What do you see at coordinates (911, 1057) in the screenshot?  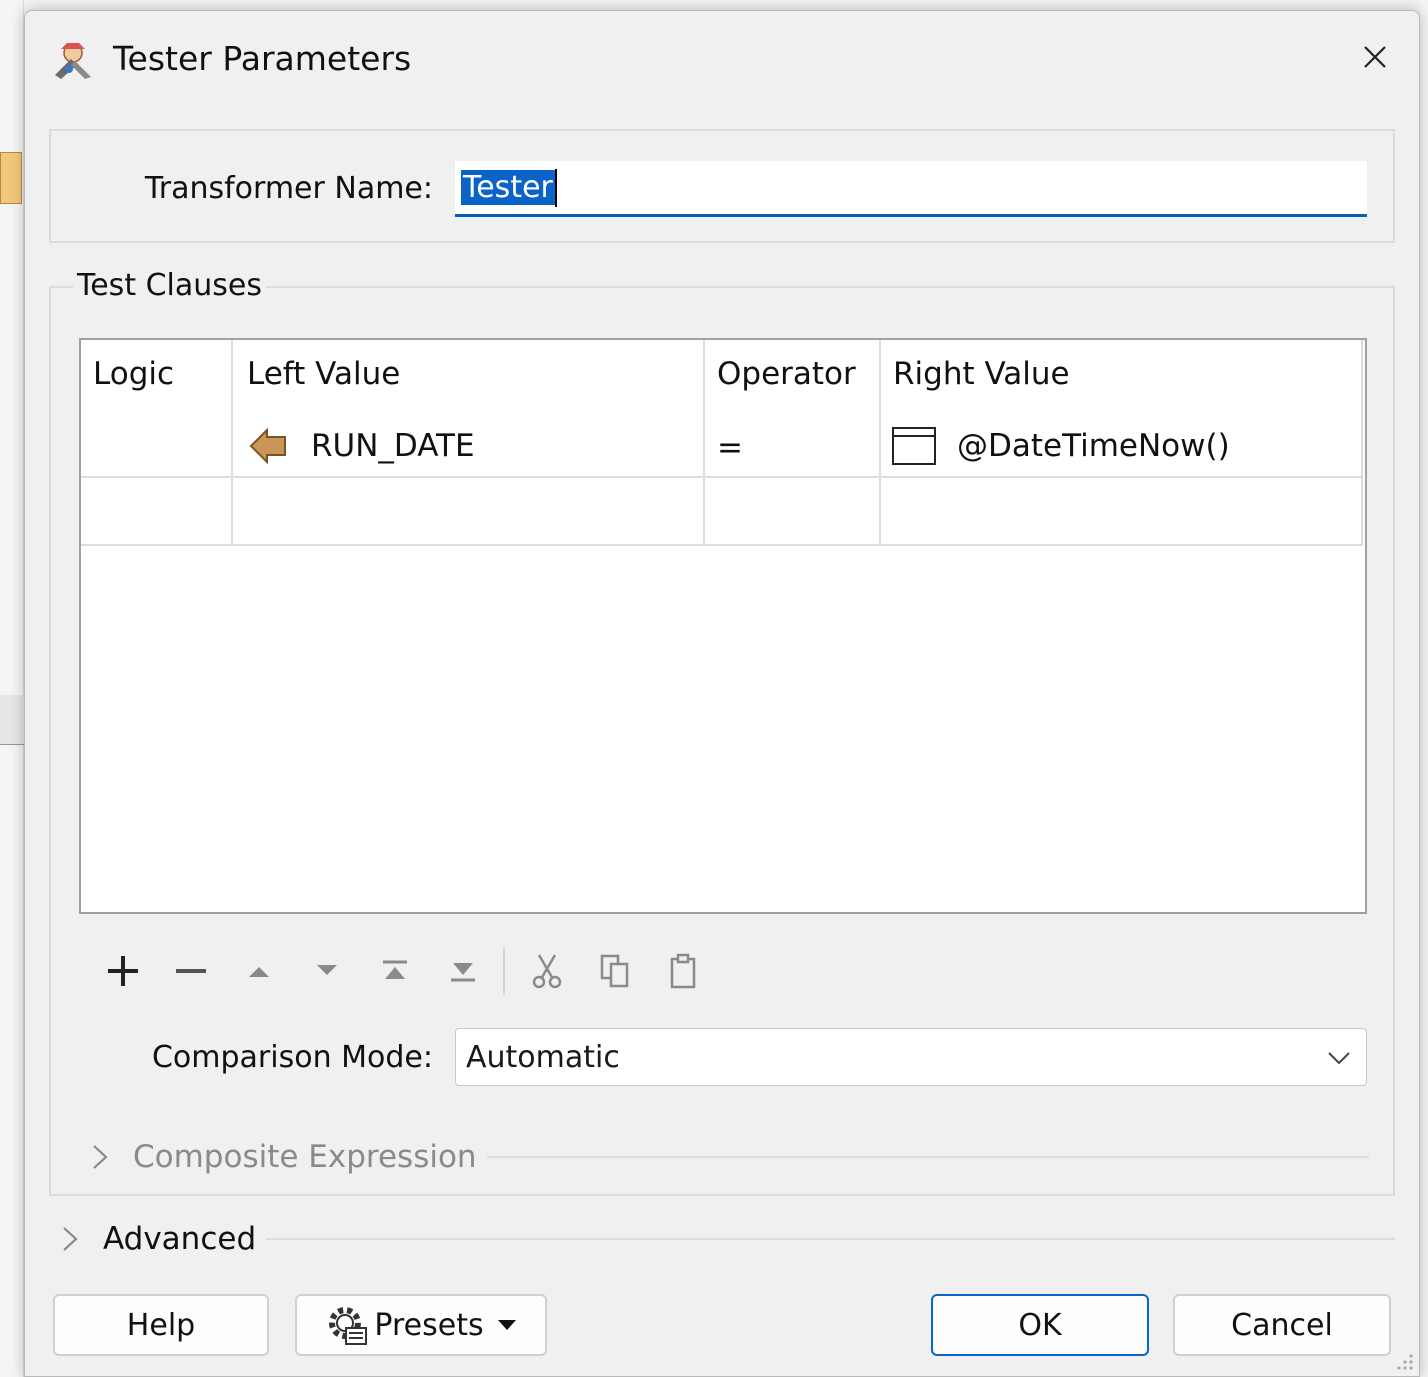 I see `comparison-mode-select: Automatic` at bounding box center [911, 1057].